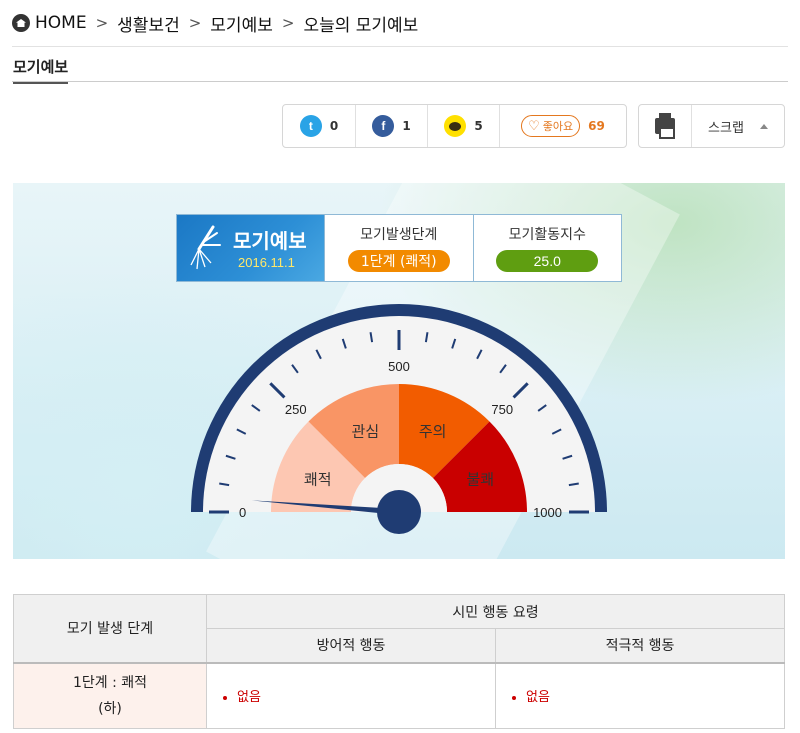 This screenshot has height=733, width=800. I want to click on active-action-cell: 없음, so click(640, 695).